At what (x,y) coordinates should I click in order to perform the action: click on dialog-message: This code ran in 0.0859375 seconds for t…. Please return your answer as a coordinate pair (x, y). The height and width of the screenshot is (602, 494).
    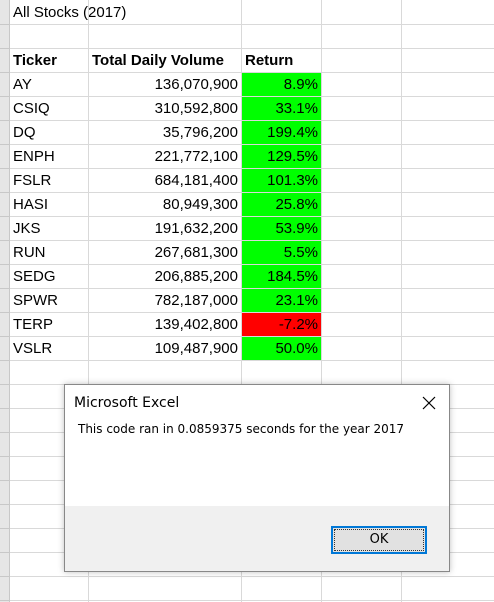
    Looking at the image, I should click on (241, 429).